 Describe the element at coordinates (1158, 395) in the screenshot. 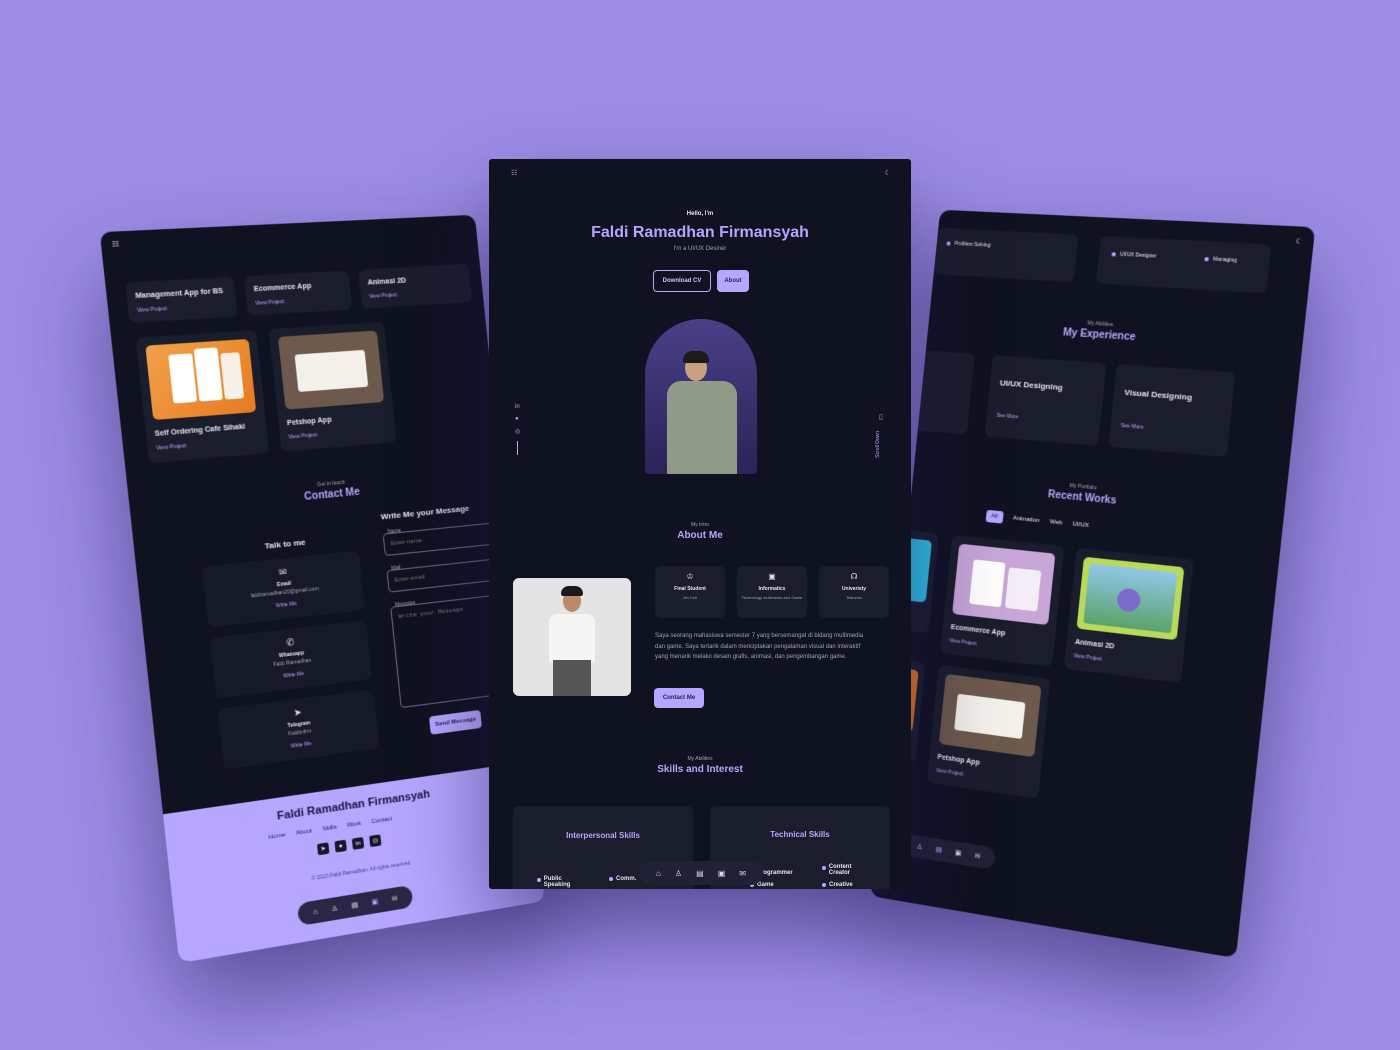

I see `experience-title: Visual Designing` at that location.